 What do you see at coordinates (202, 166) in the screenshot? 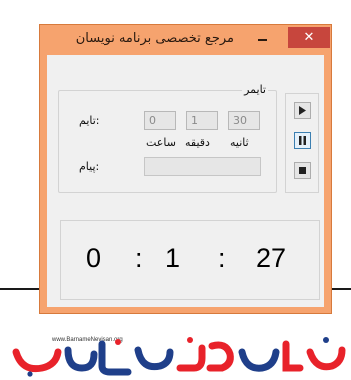
I see `message-input` at bounding box center [202, 166].